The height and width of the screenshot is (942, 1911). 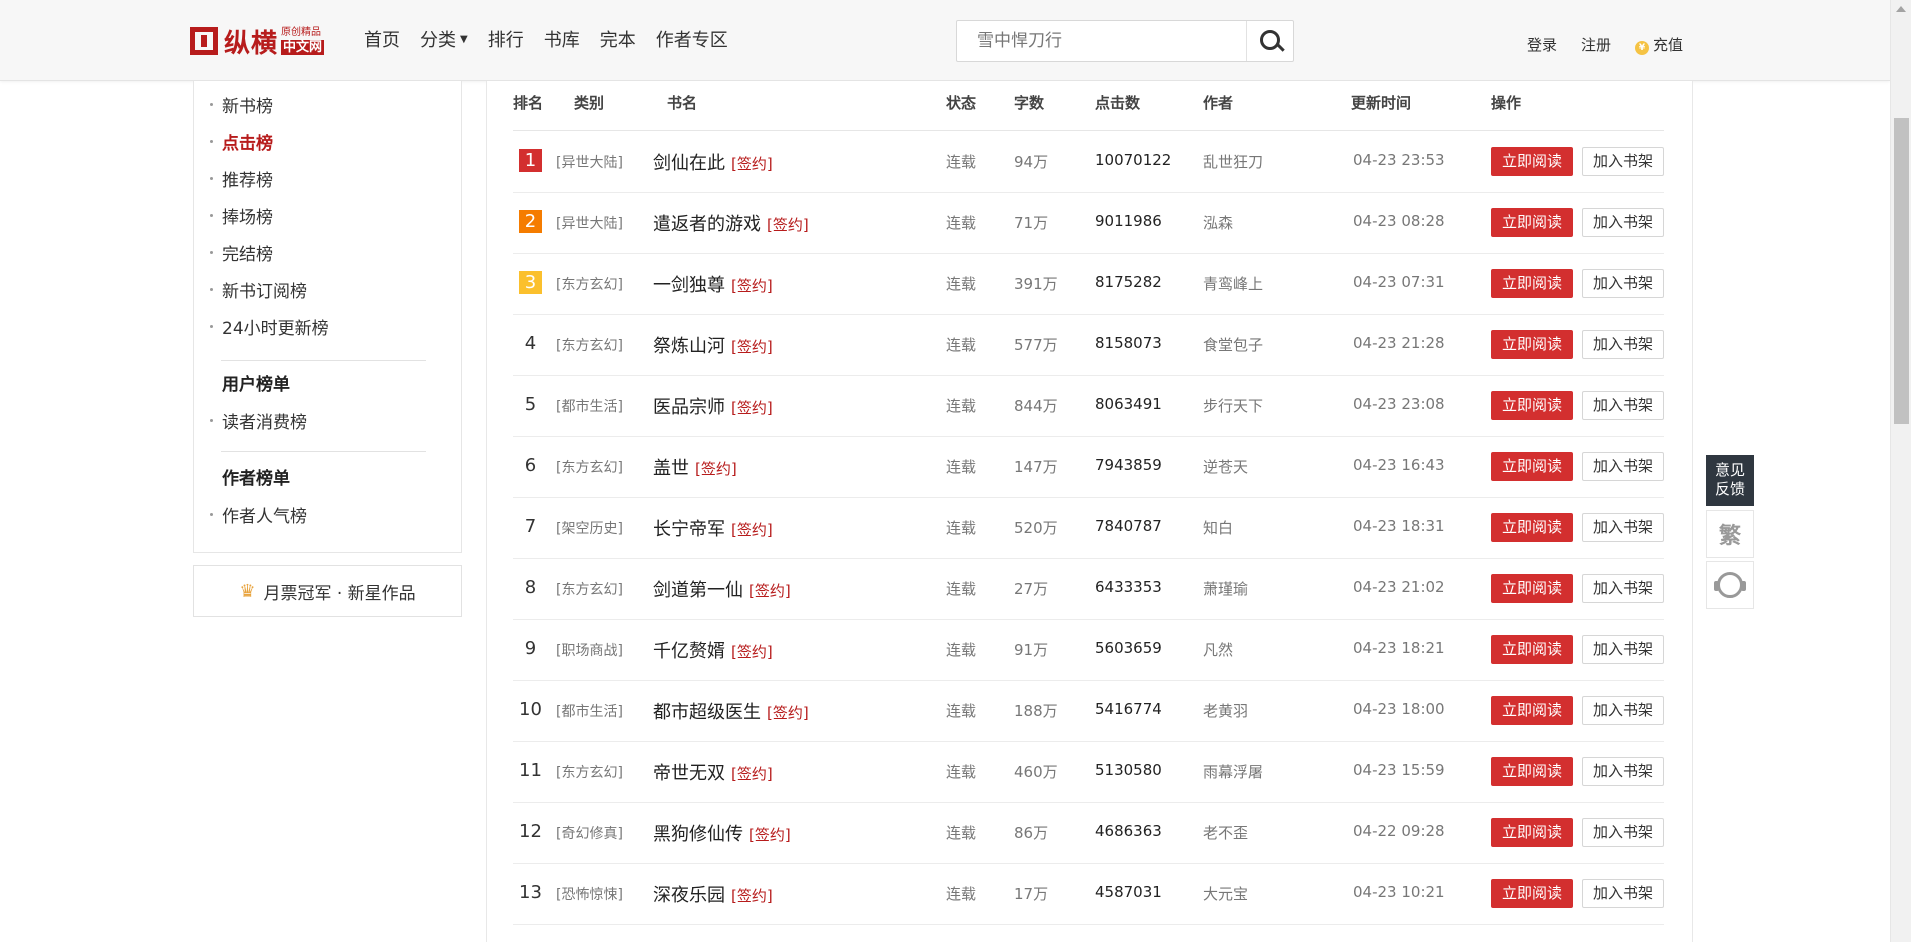 I want to click on nav-author-zone: 作者专区, so click(x=692, y=39).